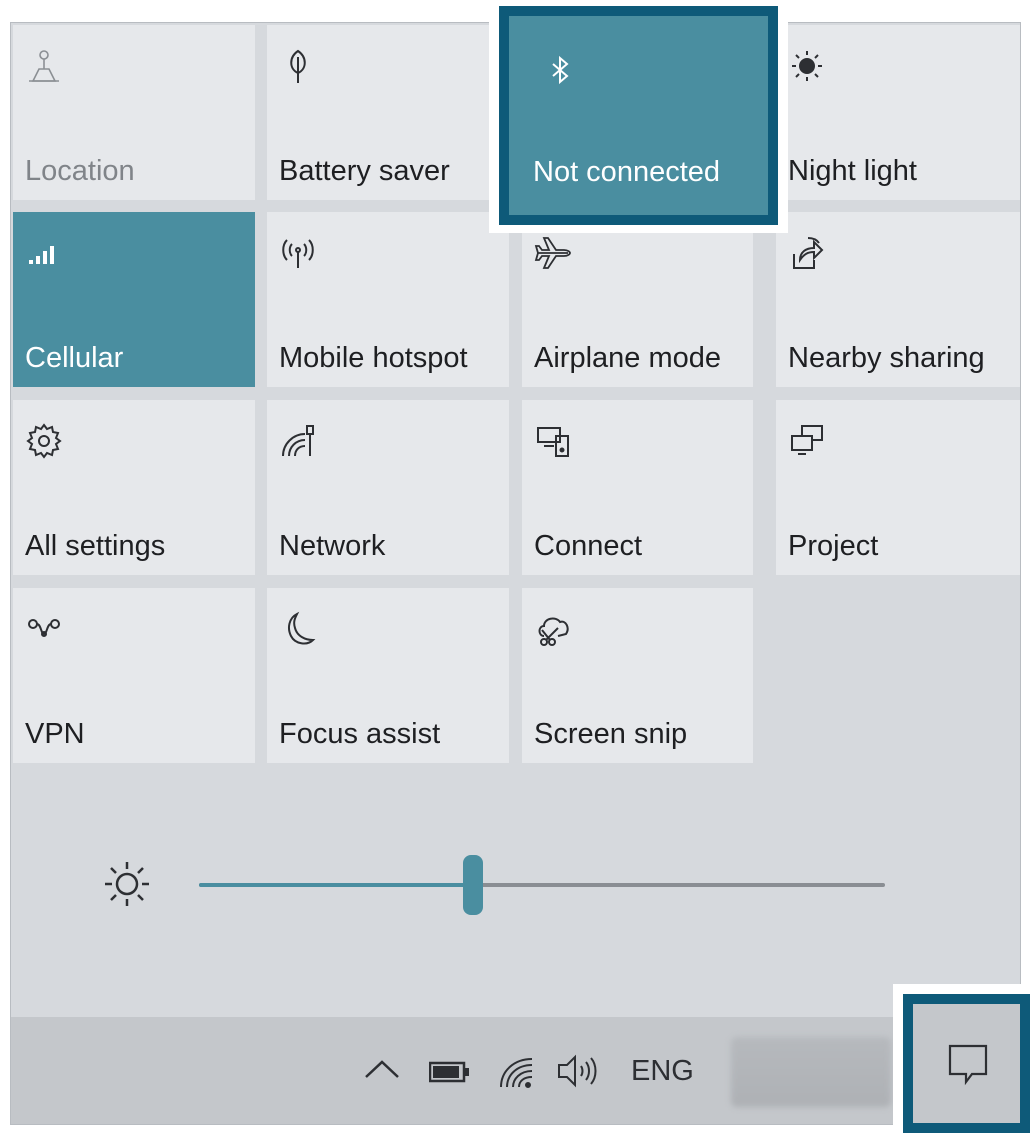  What do you see at coordinates (637, 299) in the screenshot?
I see `tile-airplane-mode: Airplane mode` at bounding box center [637, 299].